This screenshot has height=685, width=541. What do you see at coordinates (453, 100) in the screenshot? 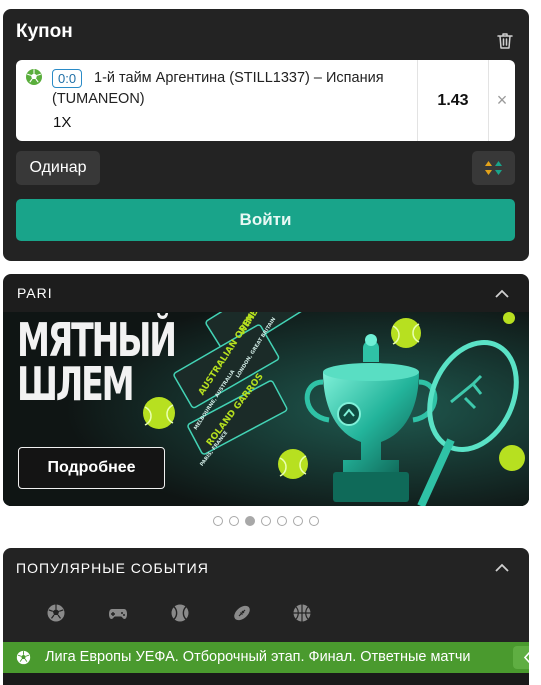
I see `bet-odds: 1.43` at bounding box center [453, 100].